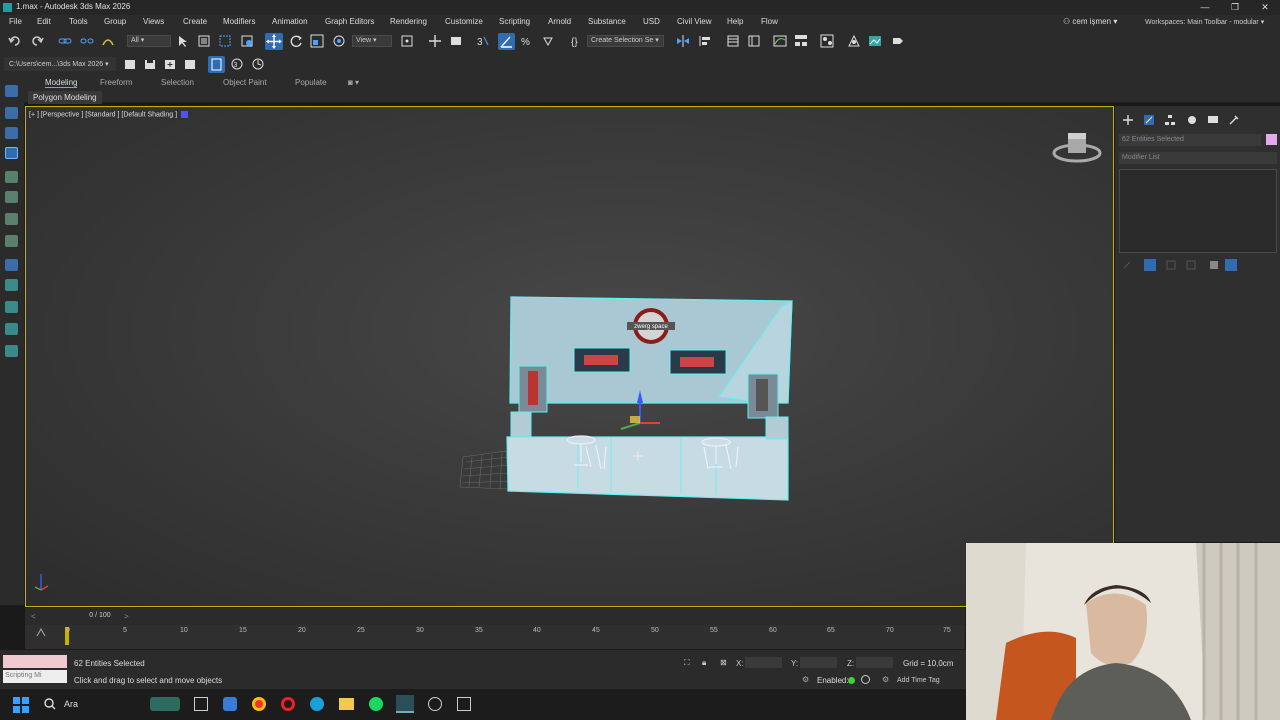 The width and height of the screenshot is (1280, 720). What do you see at coordinates (78, 21) in the screenshot?
I see `menu-tools: Tools` at bounding box center [78, 21].